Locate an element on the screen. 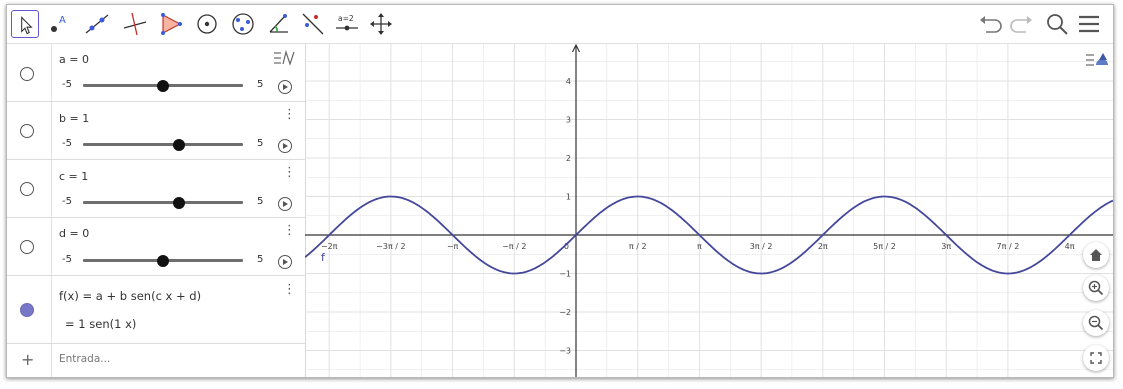  home-icon is located at coordinates (1096, 255).